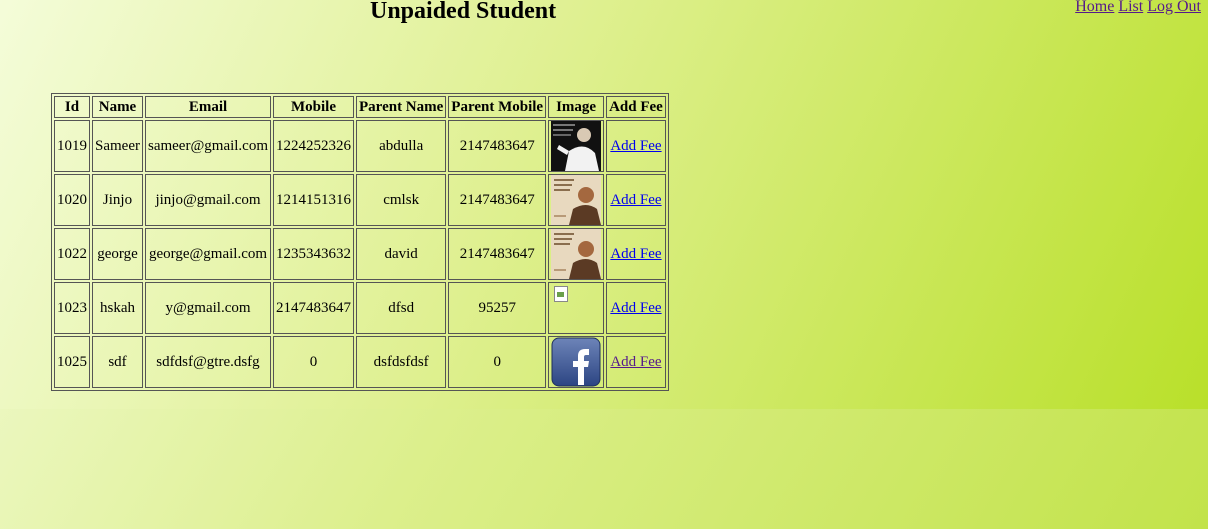 This screenshot has height=529, width=1208. What do you see at coordinates (576, 107) in the screenshot?
I see `header-image: Image` at bounding box center [576, 107].